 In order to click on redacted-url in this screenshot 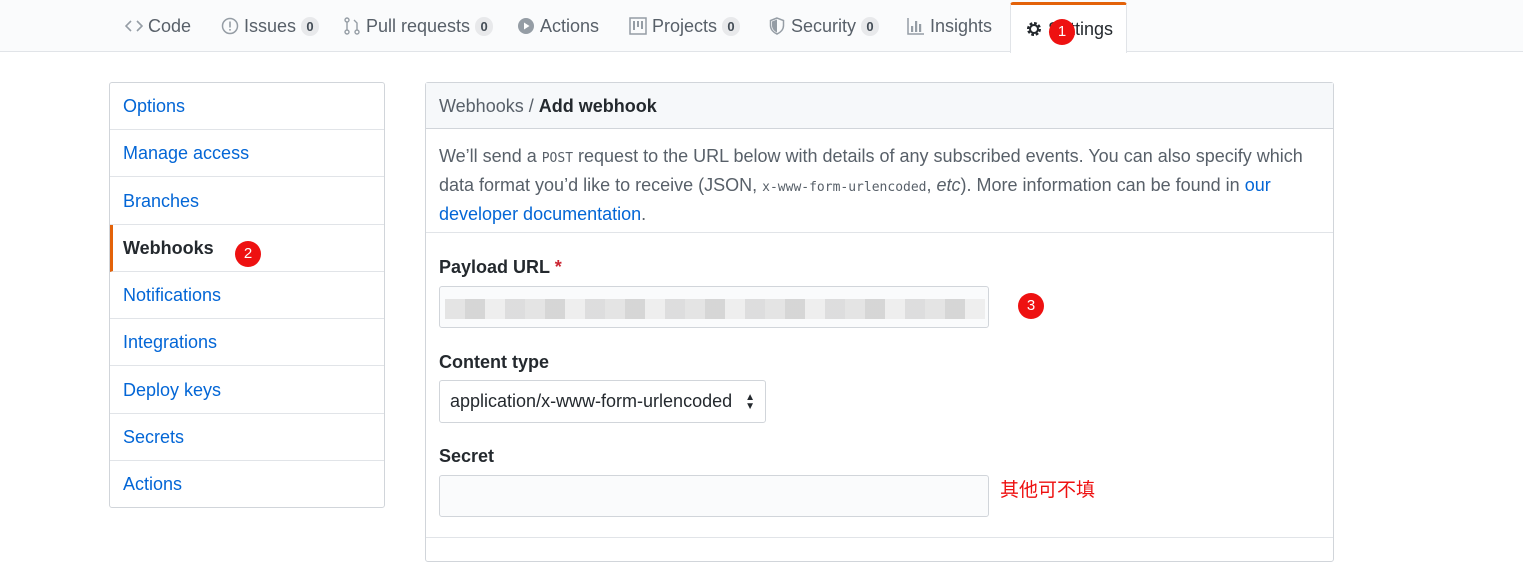, I will do `click(715, 309)`.